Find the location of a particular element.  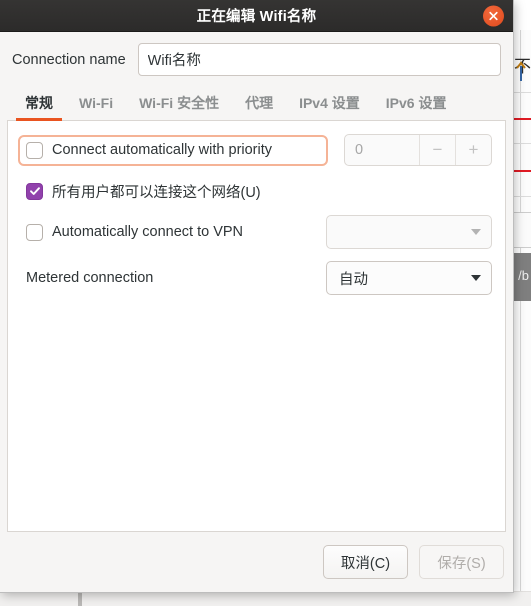

cancel-button: 取消(C) is located at coordinates (365, 562).